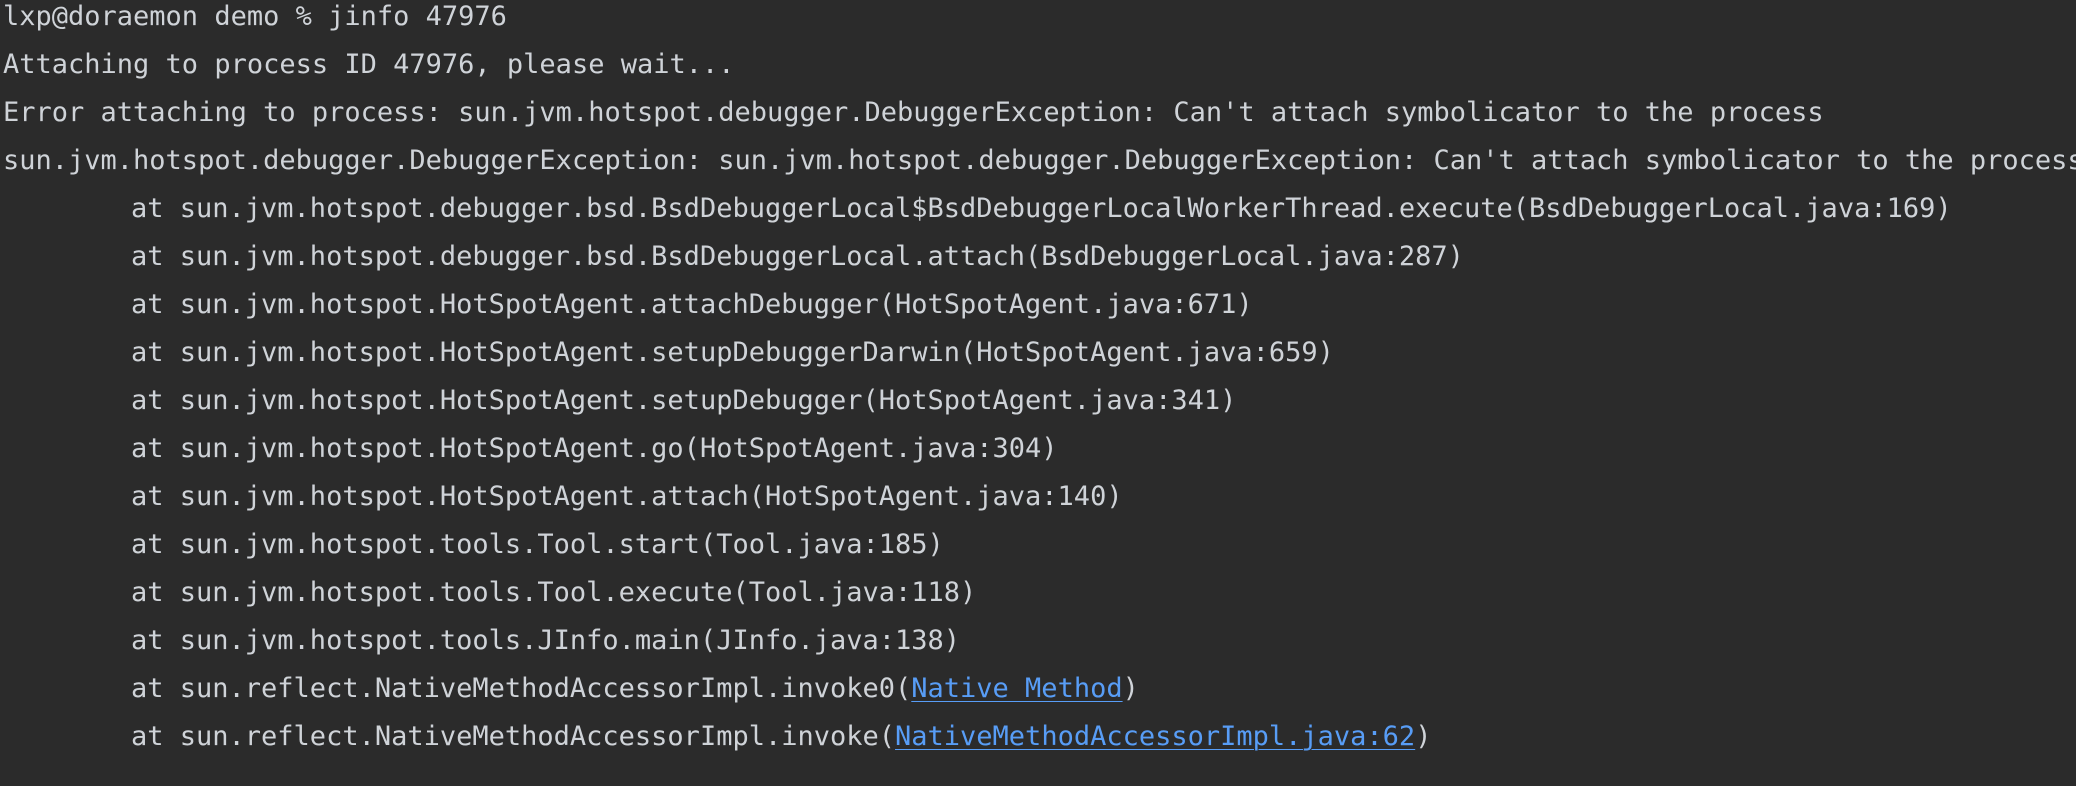 The height and width of the screenshot is (786, 2076). What do you see at coordinates (1016, 688) in the screenshot?
I see `native-method-link: Native Method` at bounding box center [1016, 688].